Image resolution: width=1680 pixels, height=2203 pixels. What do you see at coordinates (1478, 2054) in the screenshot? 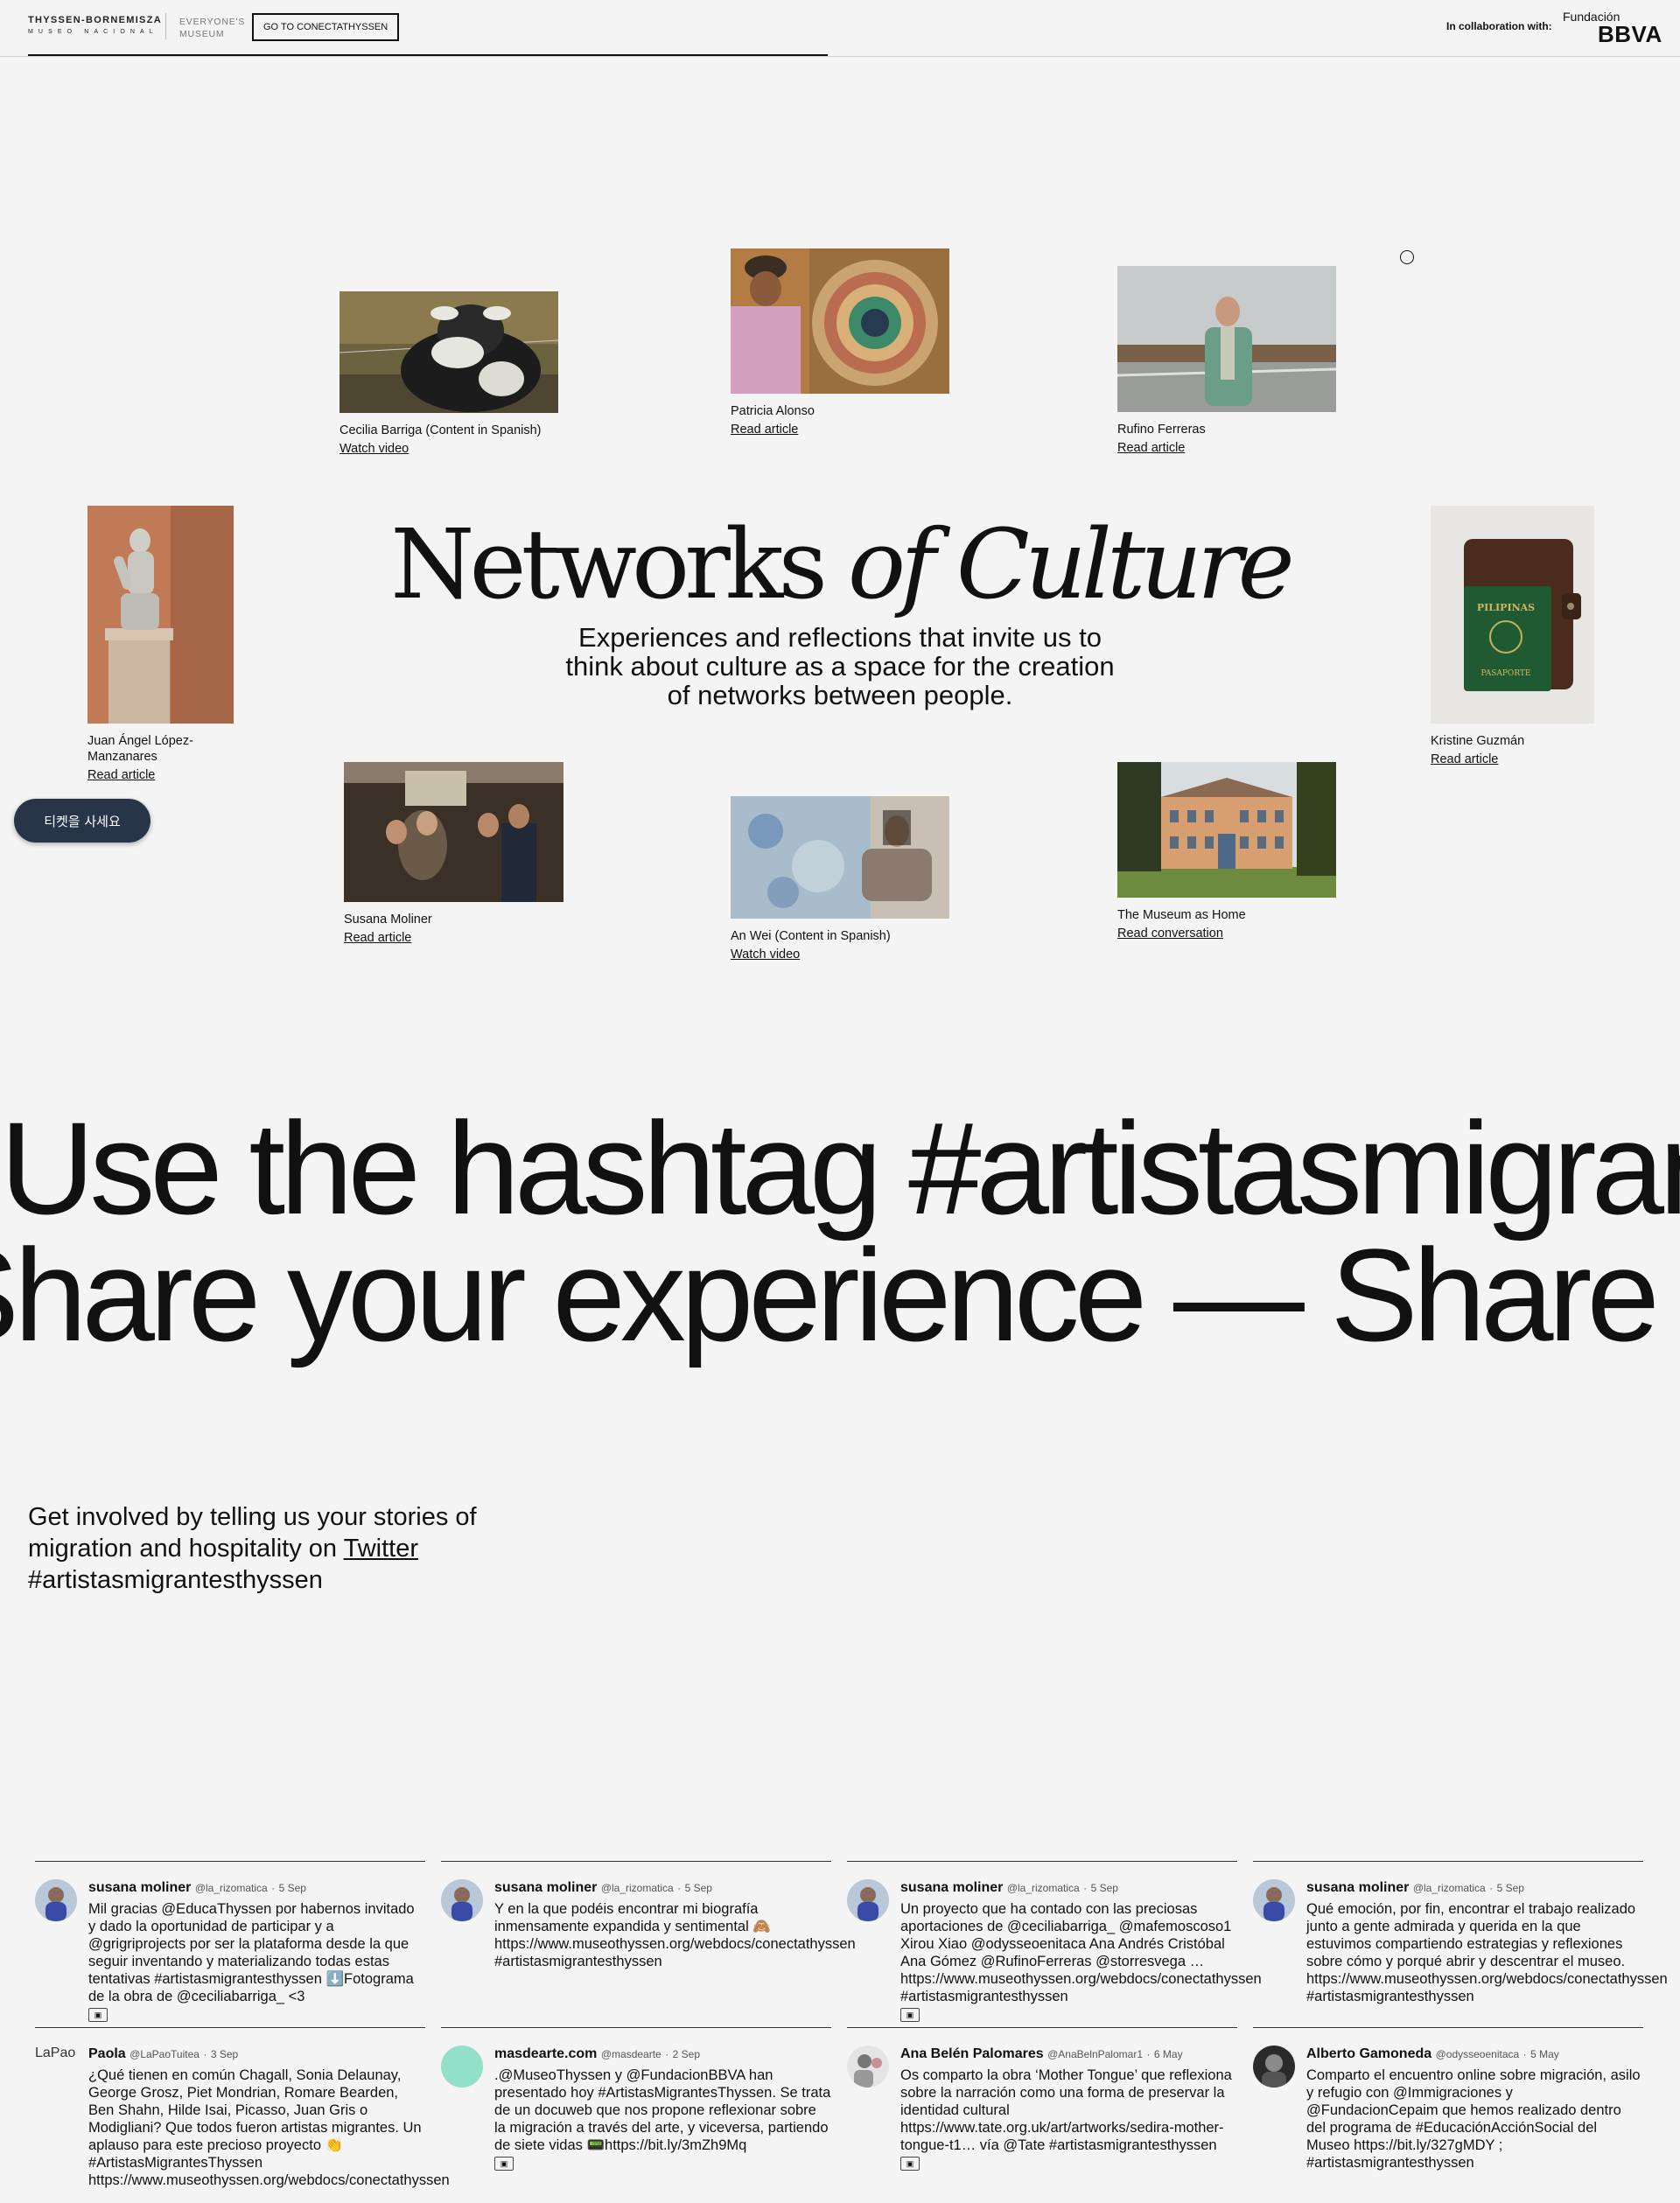
I see `tweet-handle: @odysseoenitaca` at bounding box center [1478, 2054].